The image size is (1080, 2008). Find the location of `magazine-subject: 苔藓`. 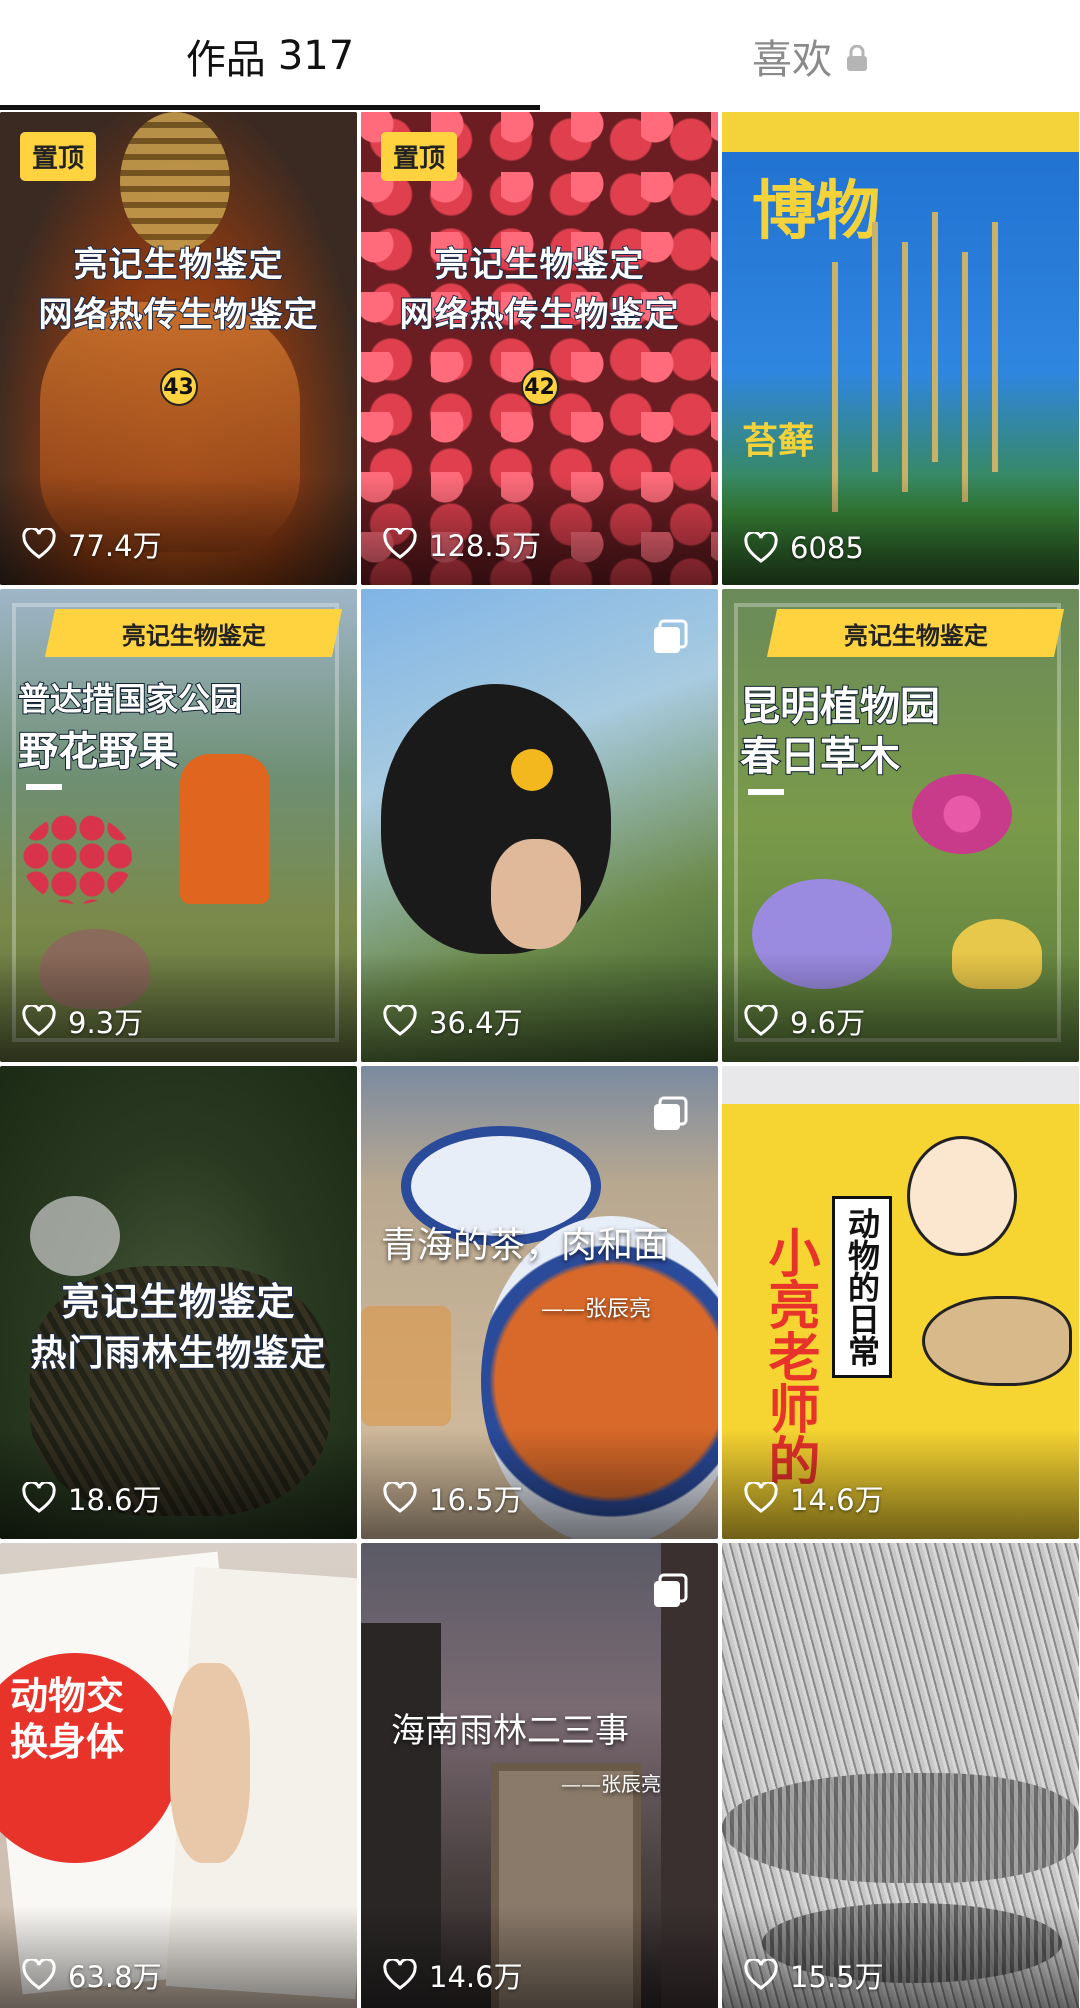

magazine-subject: 苔藓 is located at coordinates (778, 441).